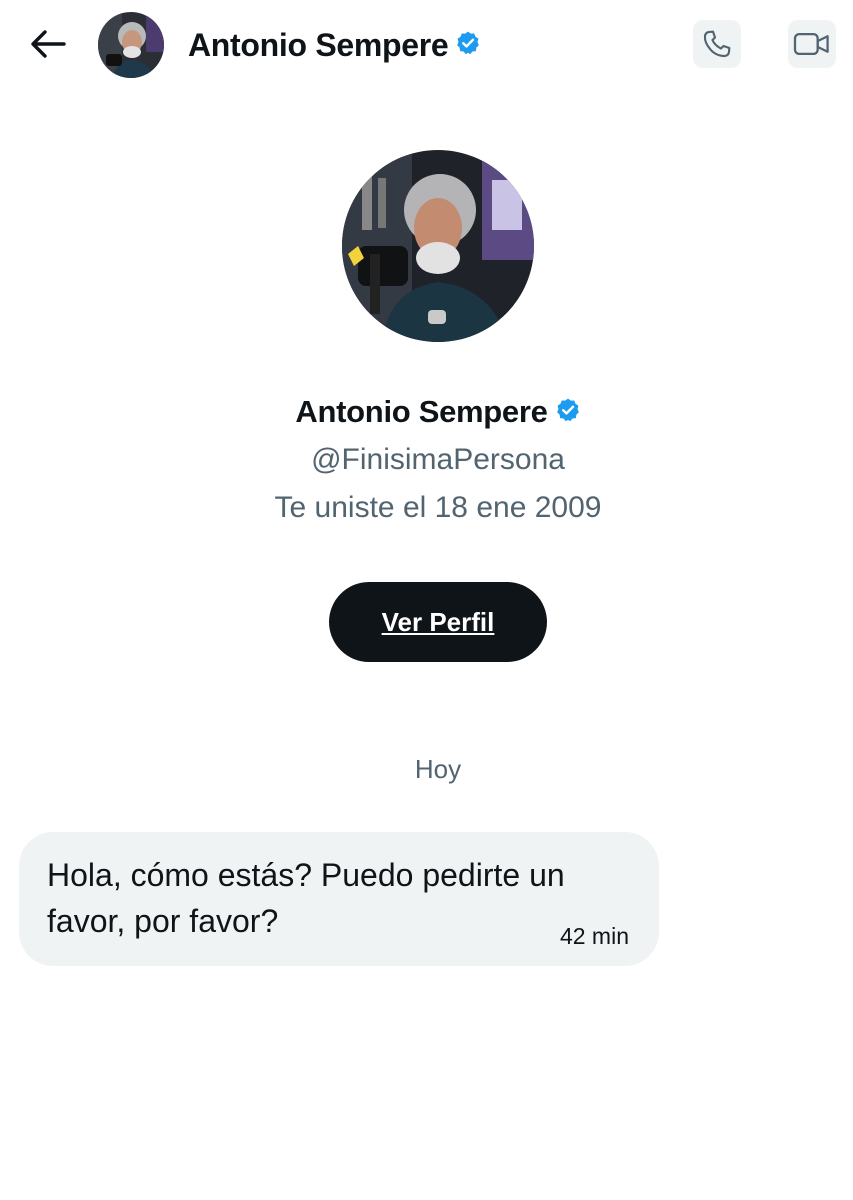 The width and height of the screenshot is (853, 1200). I want to click on arrow-left-icon, so click(48, 44).